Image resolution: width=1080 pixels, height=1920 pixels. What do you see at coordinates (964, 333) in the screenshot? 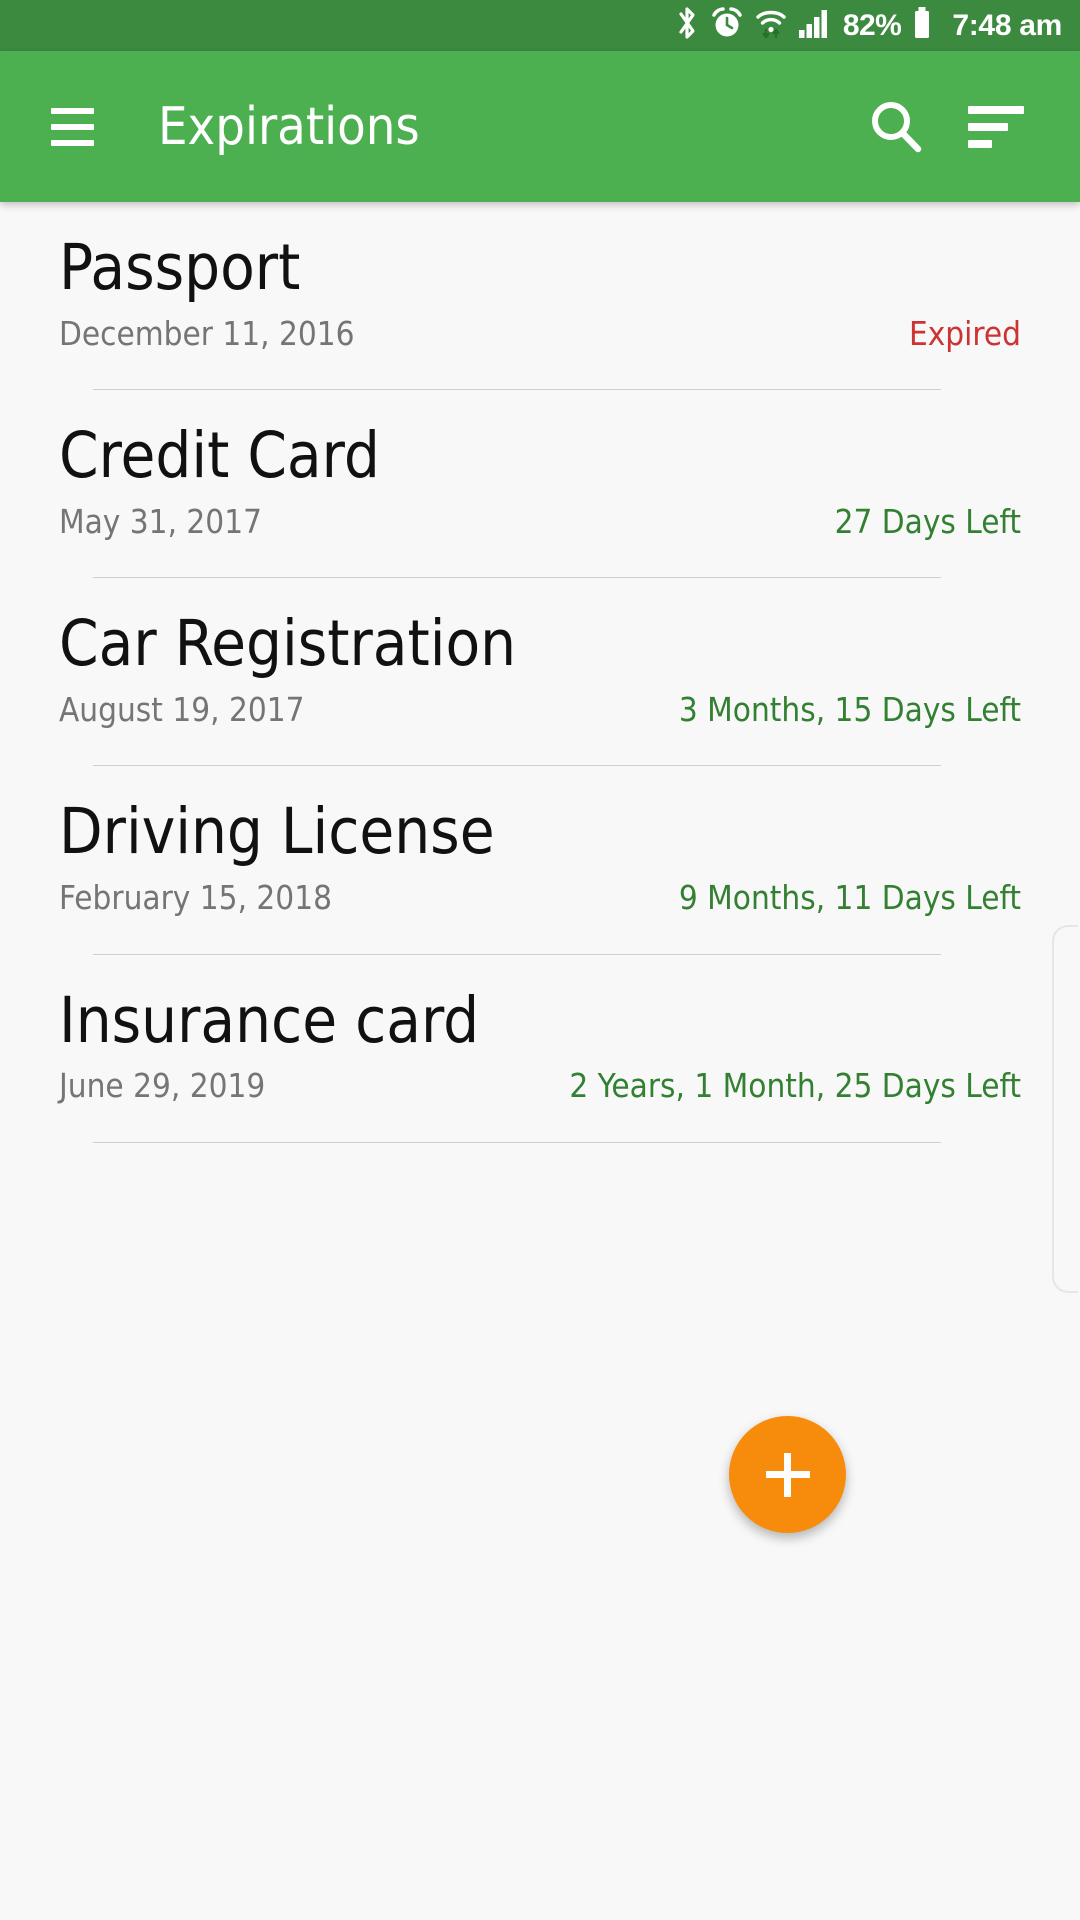
I see `status-badge: Expired` at bounding box center [964, 333].